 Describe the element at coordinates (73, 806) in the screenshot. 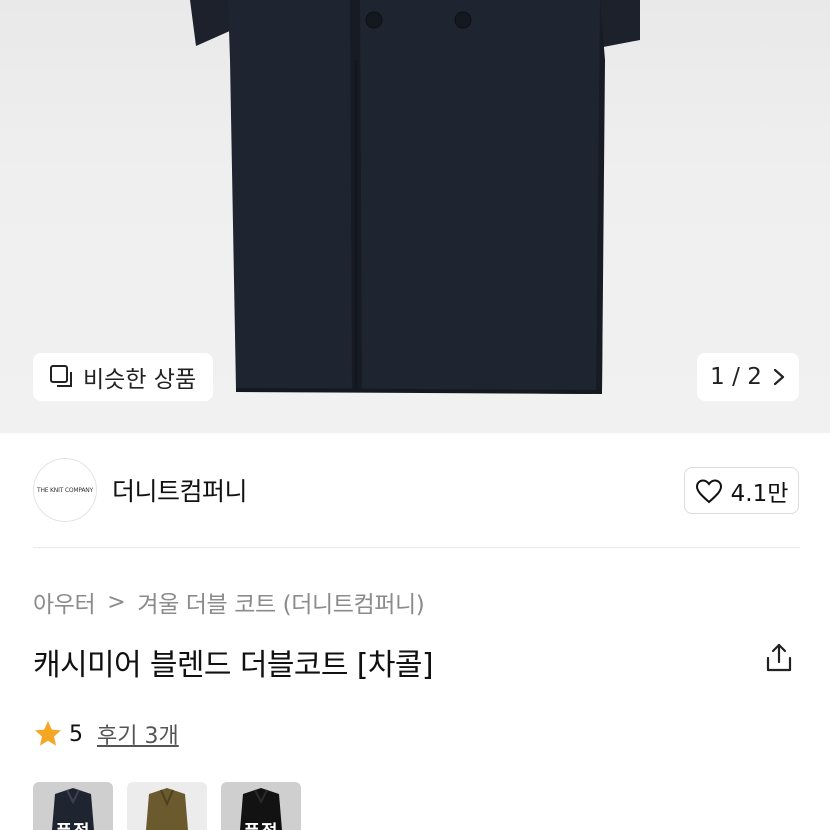

I see `variant-thumbnail-navy: 품절` at that location.